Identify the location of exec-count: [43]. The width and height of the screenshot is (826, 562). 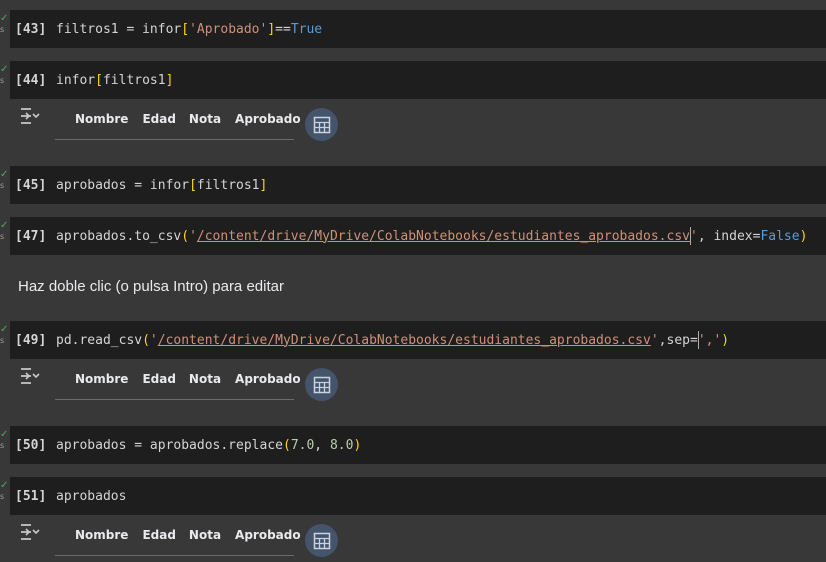
(31, 29).